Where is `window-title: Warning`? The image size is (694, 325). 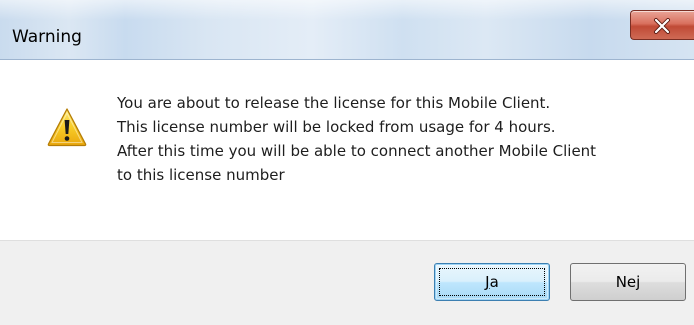 window-title: Warning is located at coordinates (47, 37).